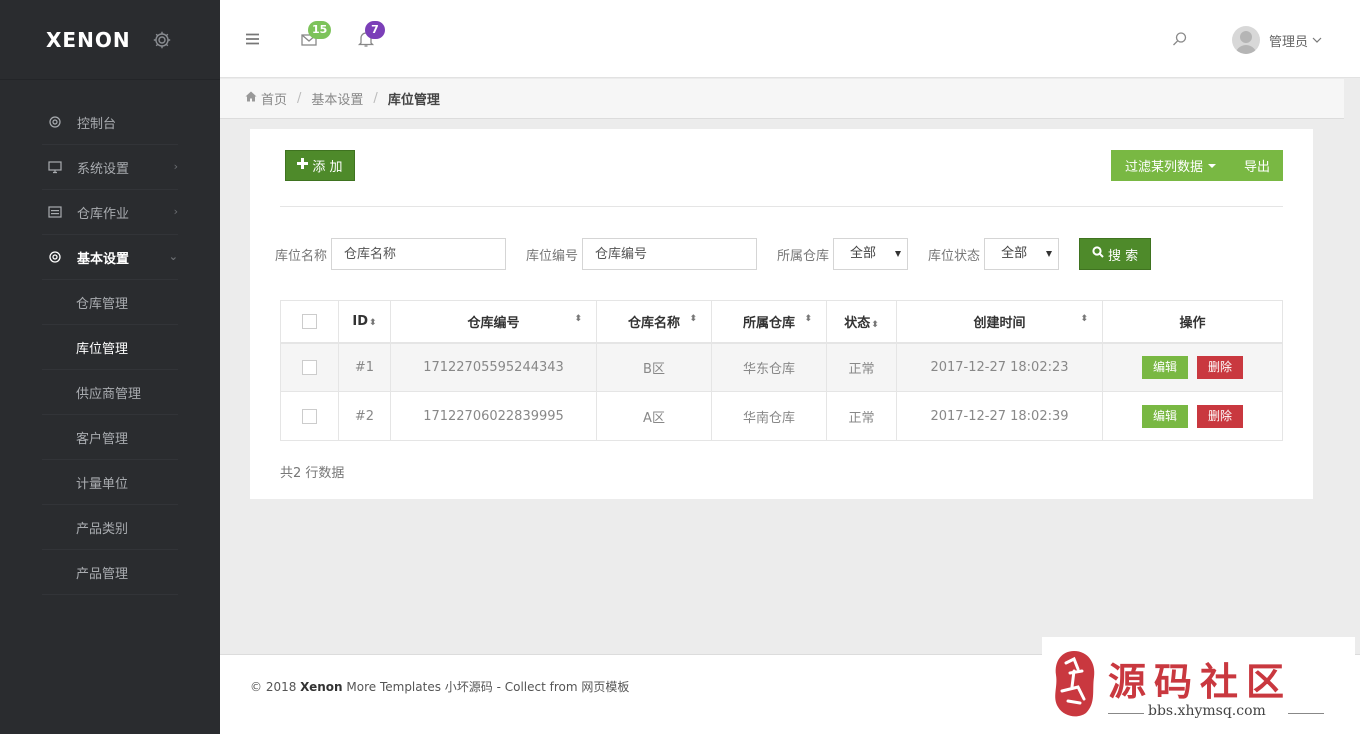 This screenshot has height=734, width=1360. Describe the element at coordinates (413, 100) in the screenshot. I see `breadcrumb-current: 库位管理` at that location.